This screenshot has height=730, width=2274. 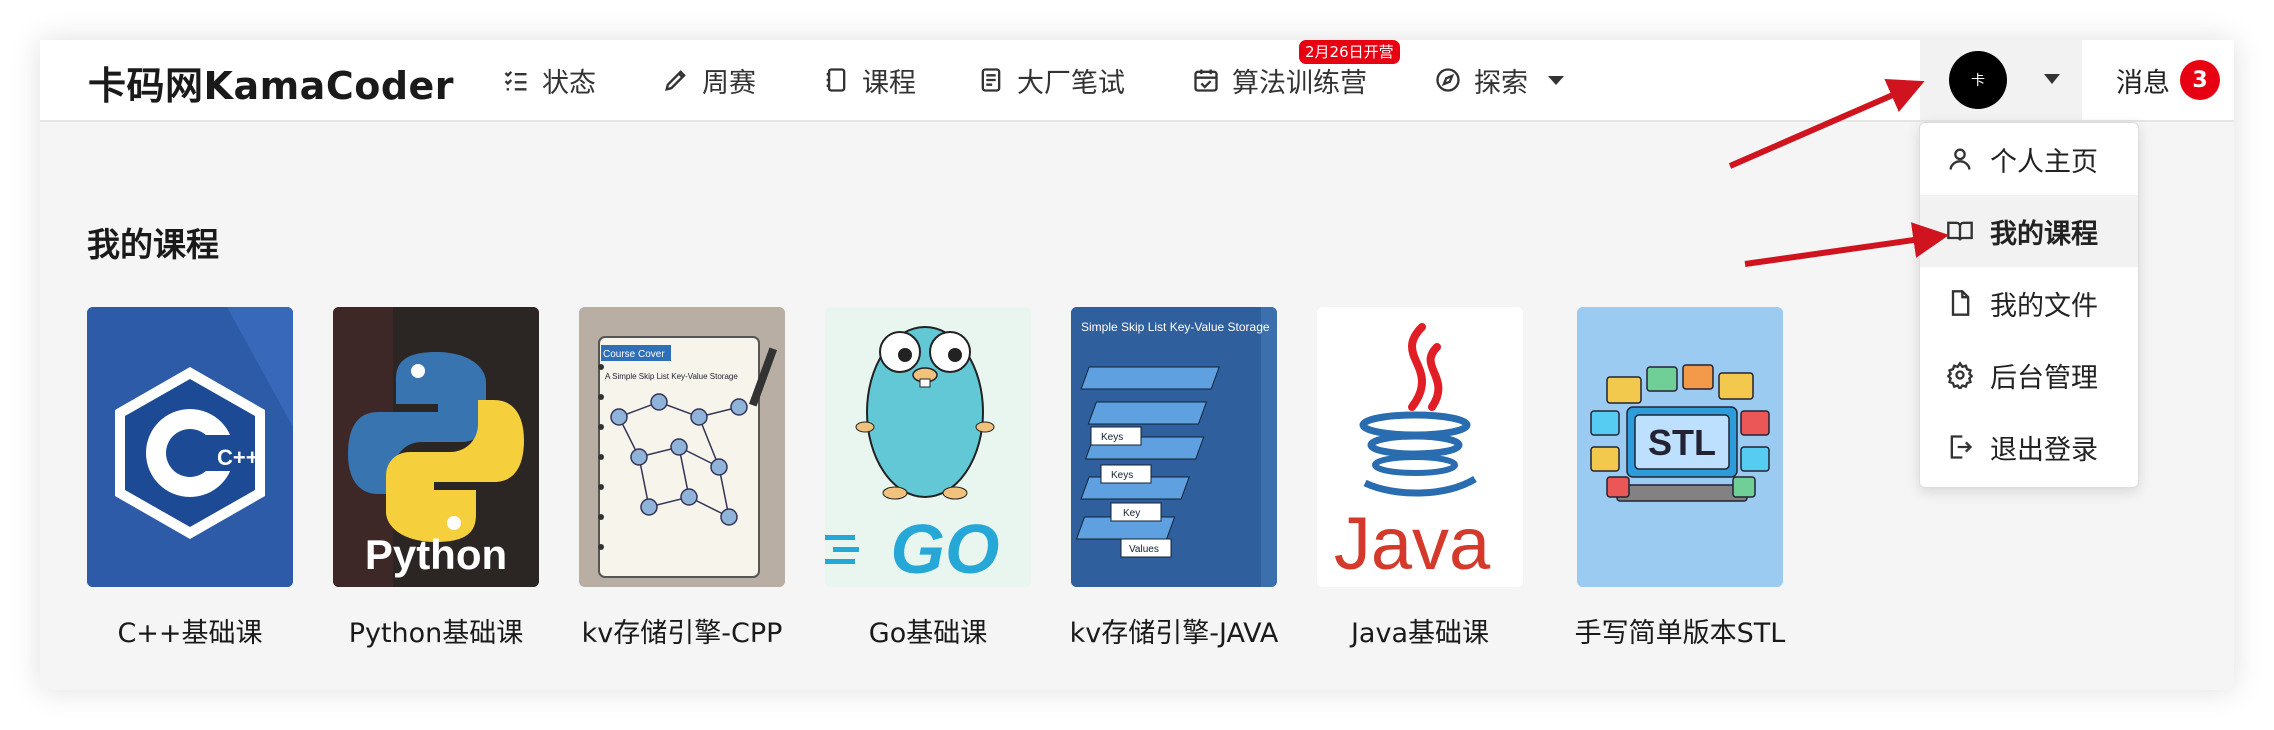 What do you see at coordinates (945, 548) in the screenshot?
I see `cover-title: GO` at bounding box center [945, 548].